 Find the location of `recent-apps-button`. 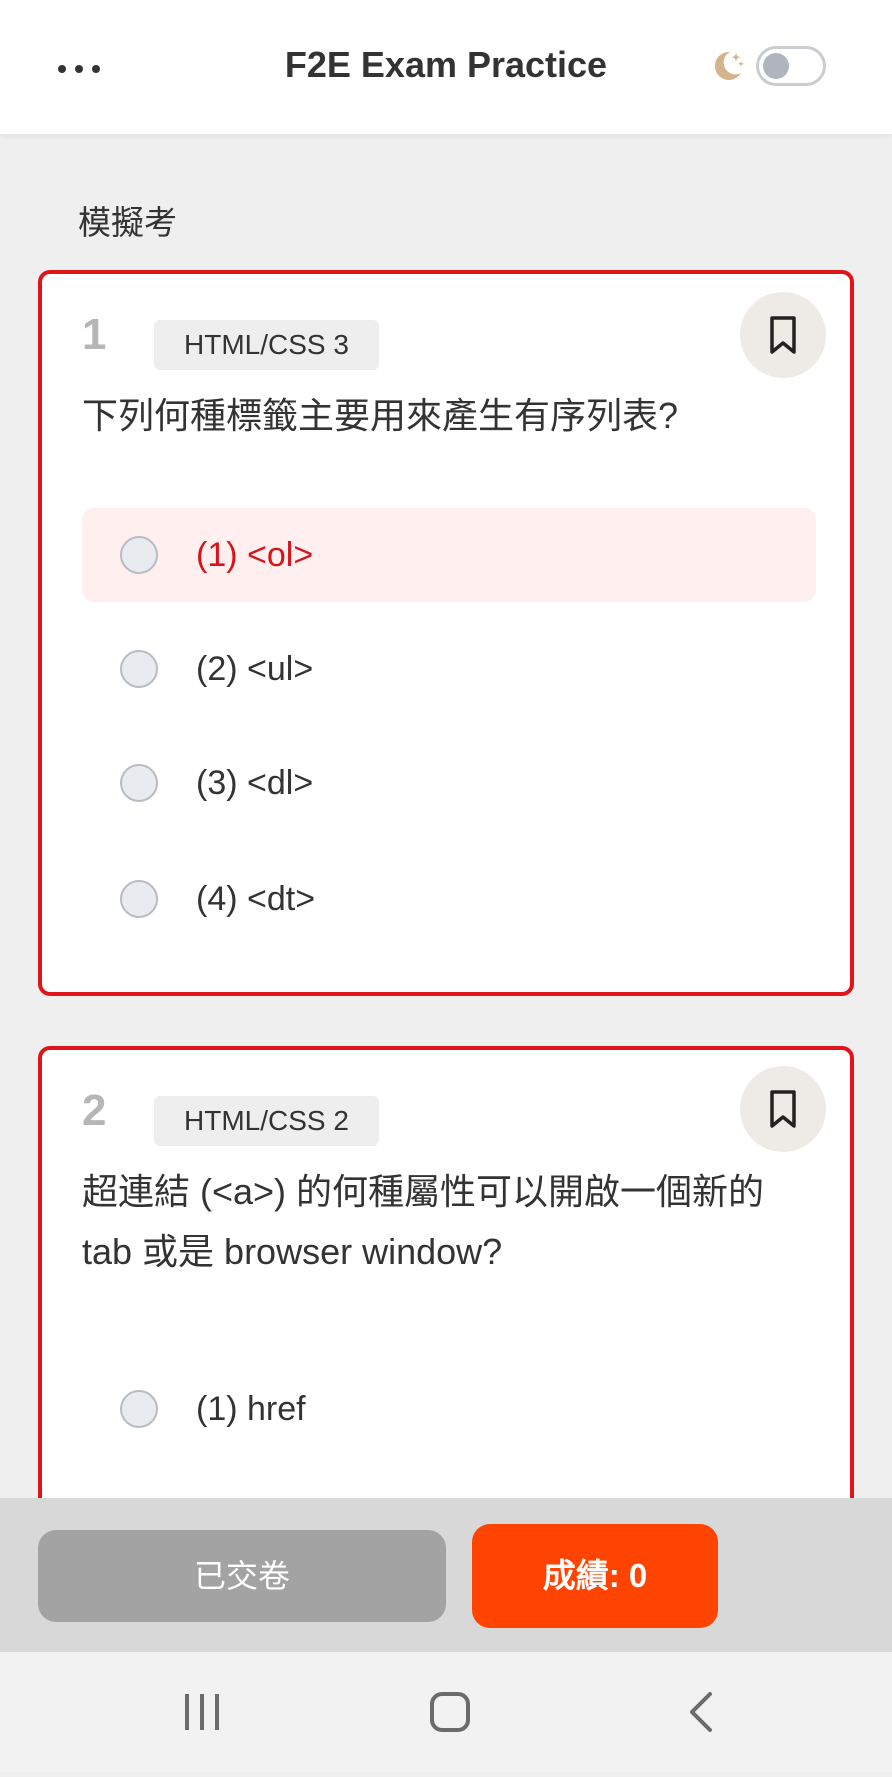

recent-apps-button is located at coordinates (202, 1712).